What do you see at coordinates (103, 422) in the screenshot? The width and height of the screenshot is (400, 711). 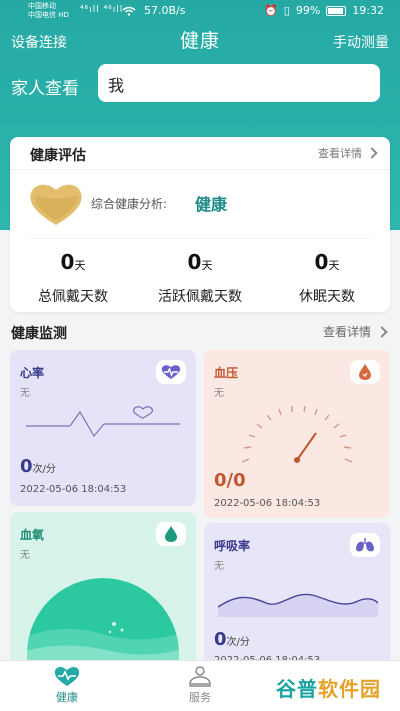 I see `heart-rate-waveform` at bounding box center [103, 422].